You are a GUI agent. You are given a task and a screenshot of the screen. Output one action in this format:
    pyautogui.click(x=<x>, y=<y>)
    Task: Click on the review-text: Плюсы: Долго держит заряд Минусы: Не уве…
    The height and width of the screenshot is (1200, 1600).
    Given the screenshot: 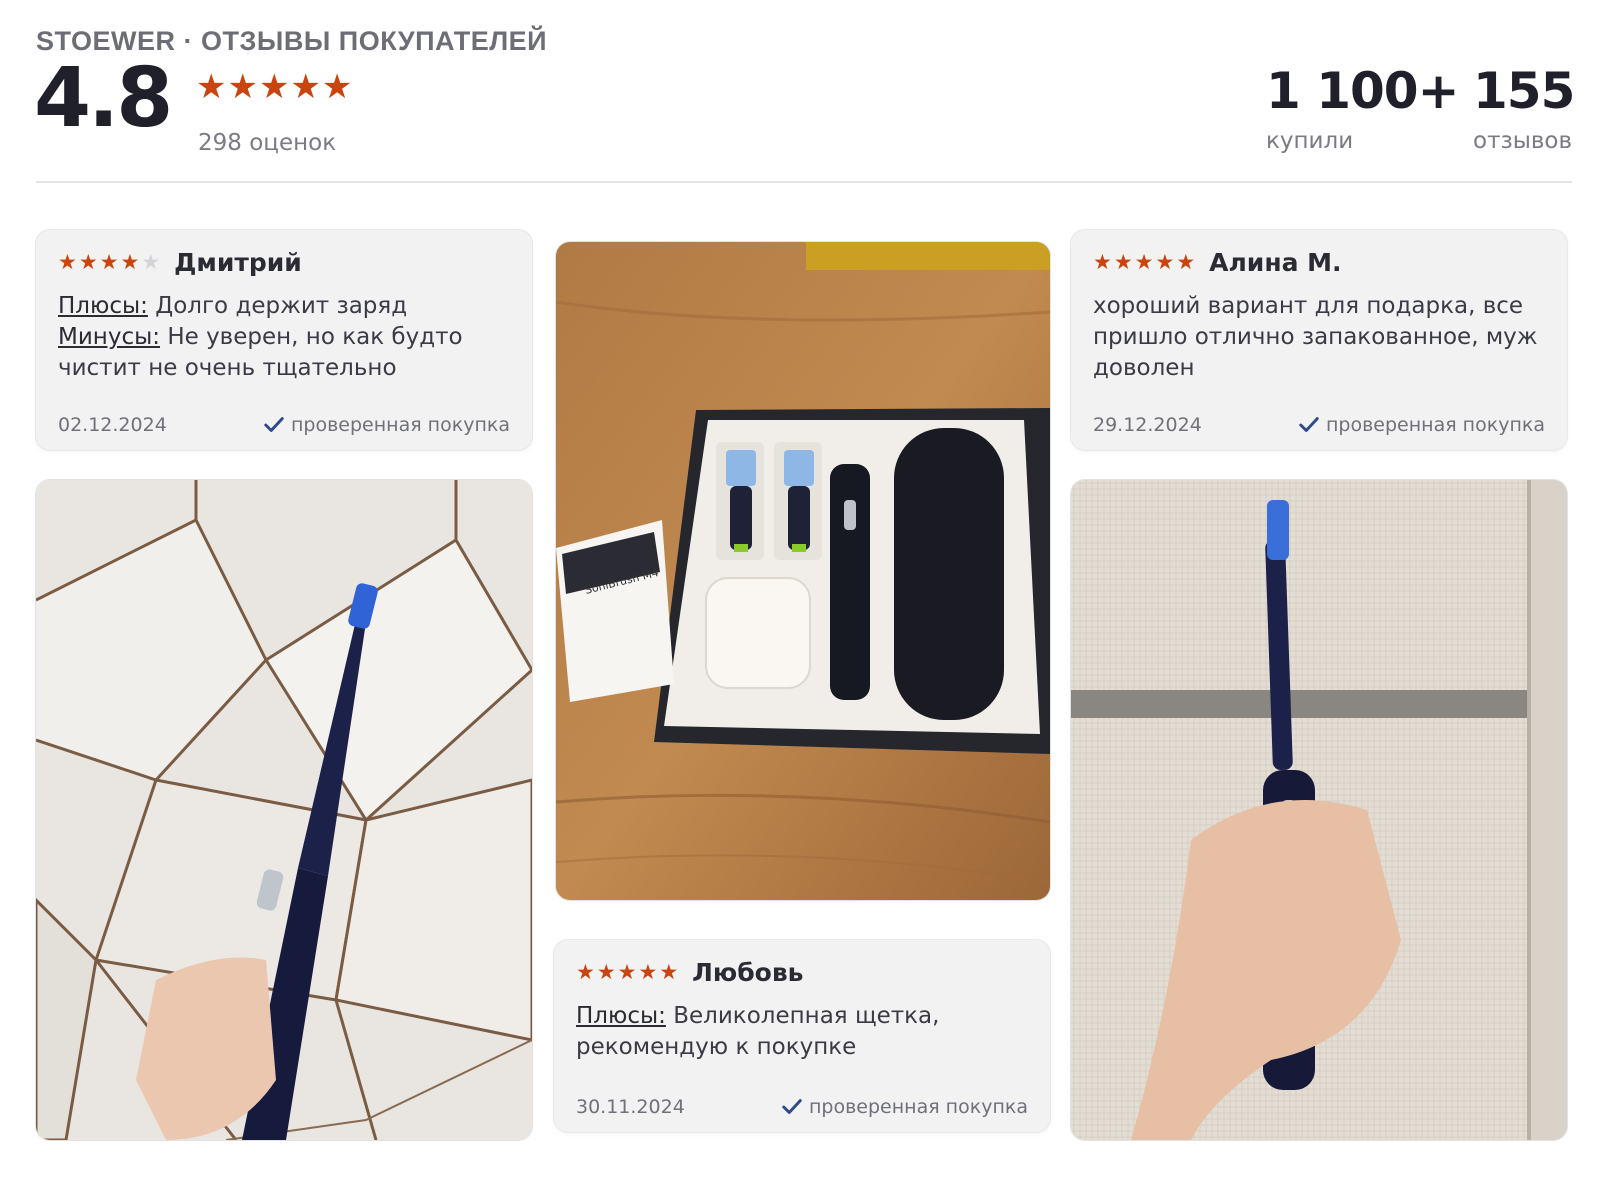 What is the action you would take?
    pyautogui.click(x=284, y=337)
    